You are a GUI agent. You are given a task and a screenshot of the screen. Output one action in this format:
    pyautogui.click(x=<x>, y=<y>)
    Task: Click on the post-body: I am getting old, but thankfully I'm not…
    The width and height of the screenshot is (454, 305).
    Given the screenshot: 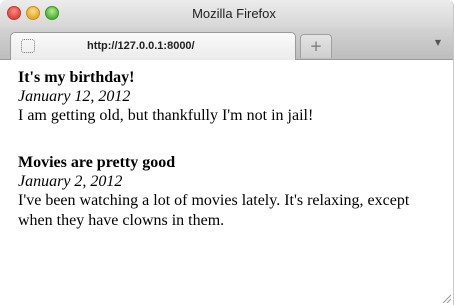 What is the action you would take?
    pyautogui.click(x=166, y=115)
    